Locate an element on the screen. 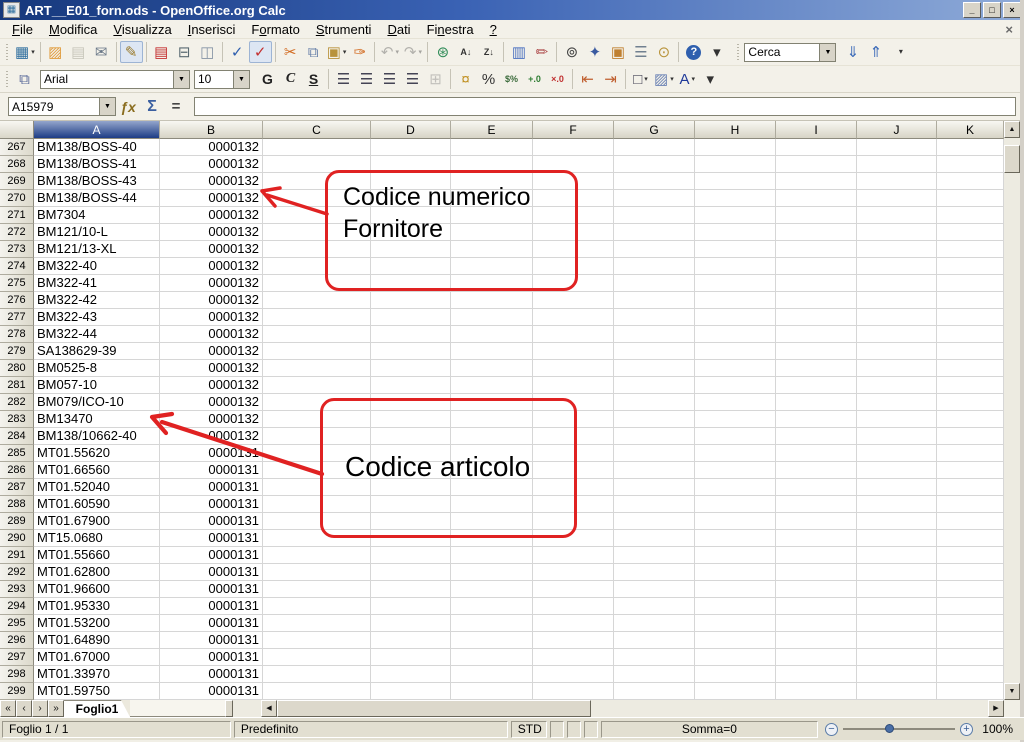 The height and width of the screenshot is (742, 1024). sum-status: Somma=0 is located at coordinates (709, 729).